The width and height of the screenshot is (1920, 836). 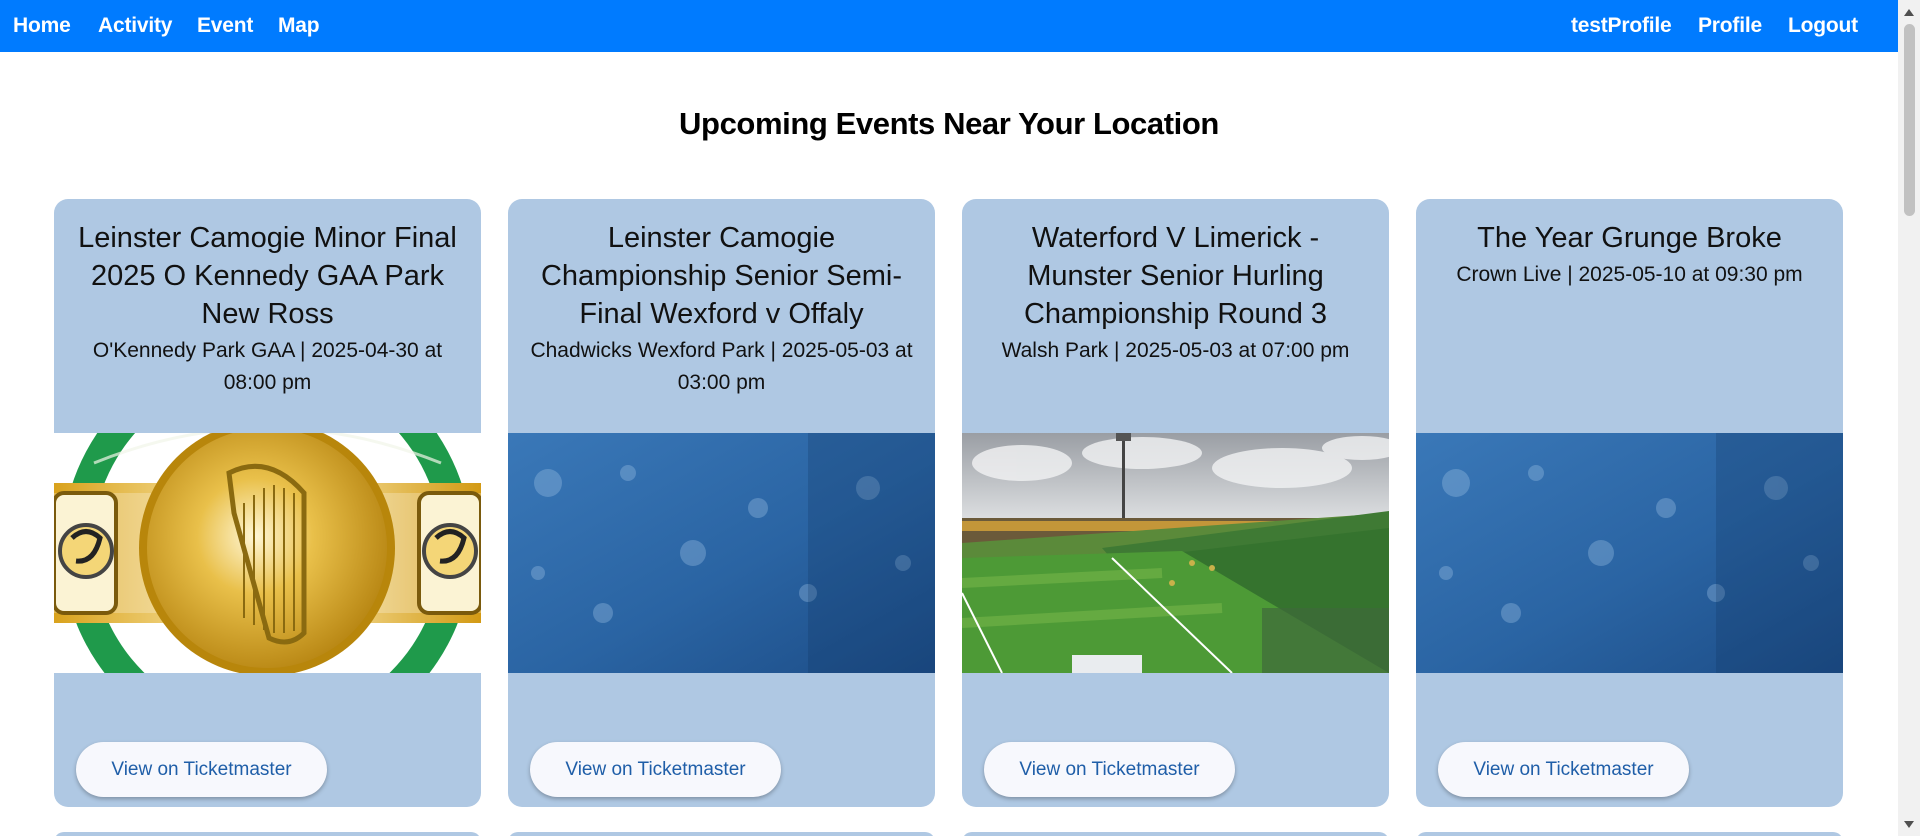 What do you see at coordinates (1730, 26) in the screenshot?
I see `nav-profile-link: Profile` at bounding box center [1730, 26].